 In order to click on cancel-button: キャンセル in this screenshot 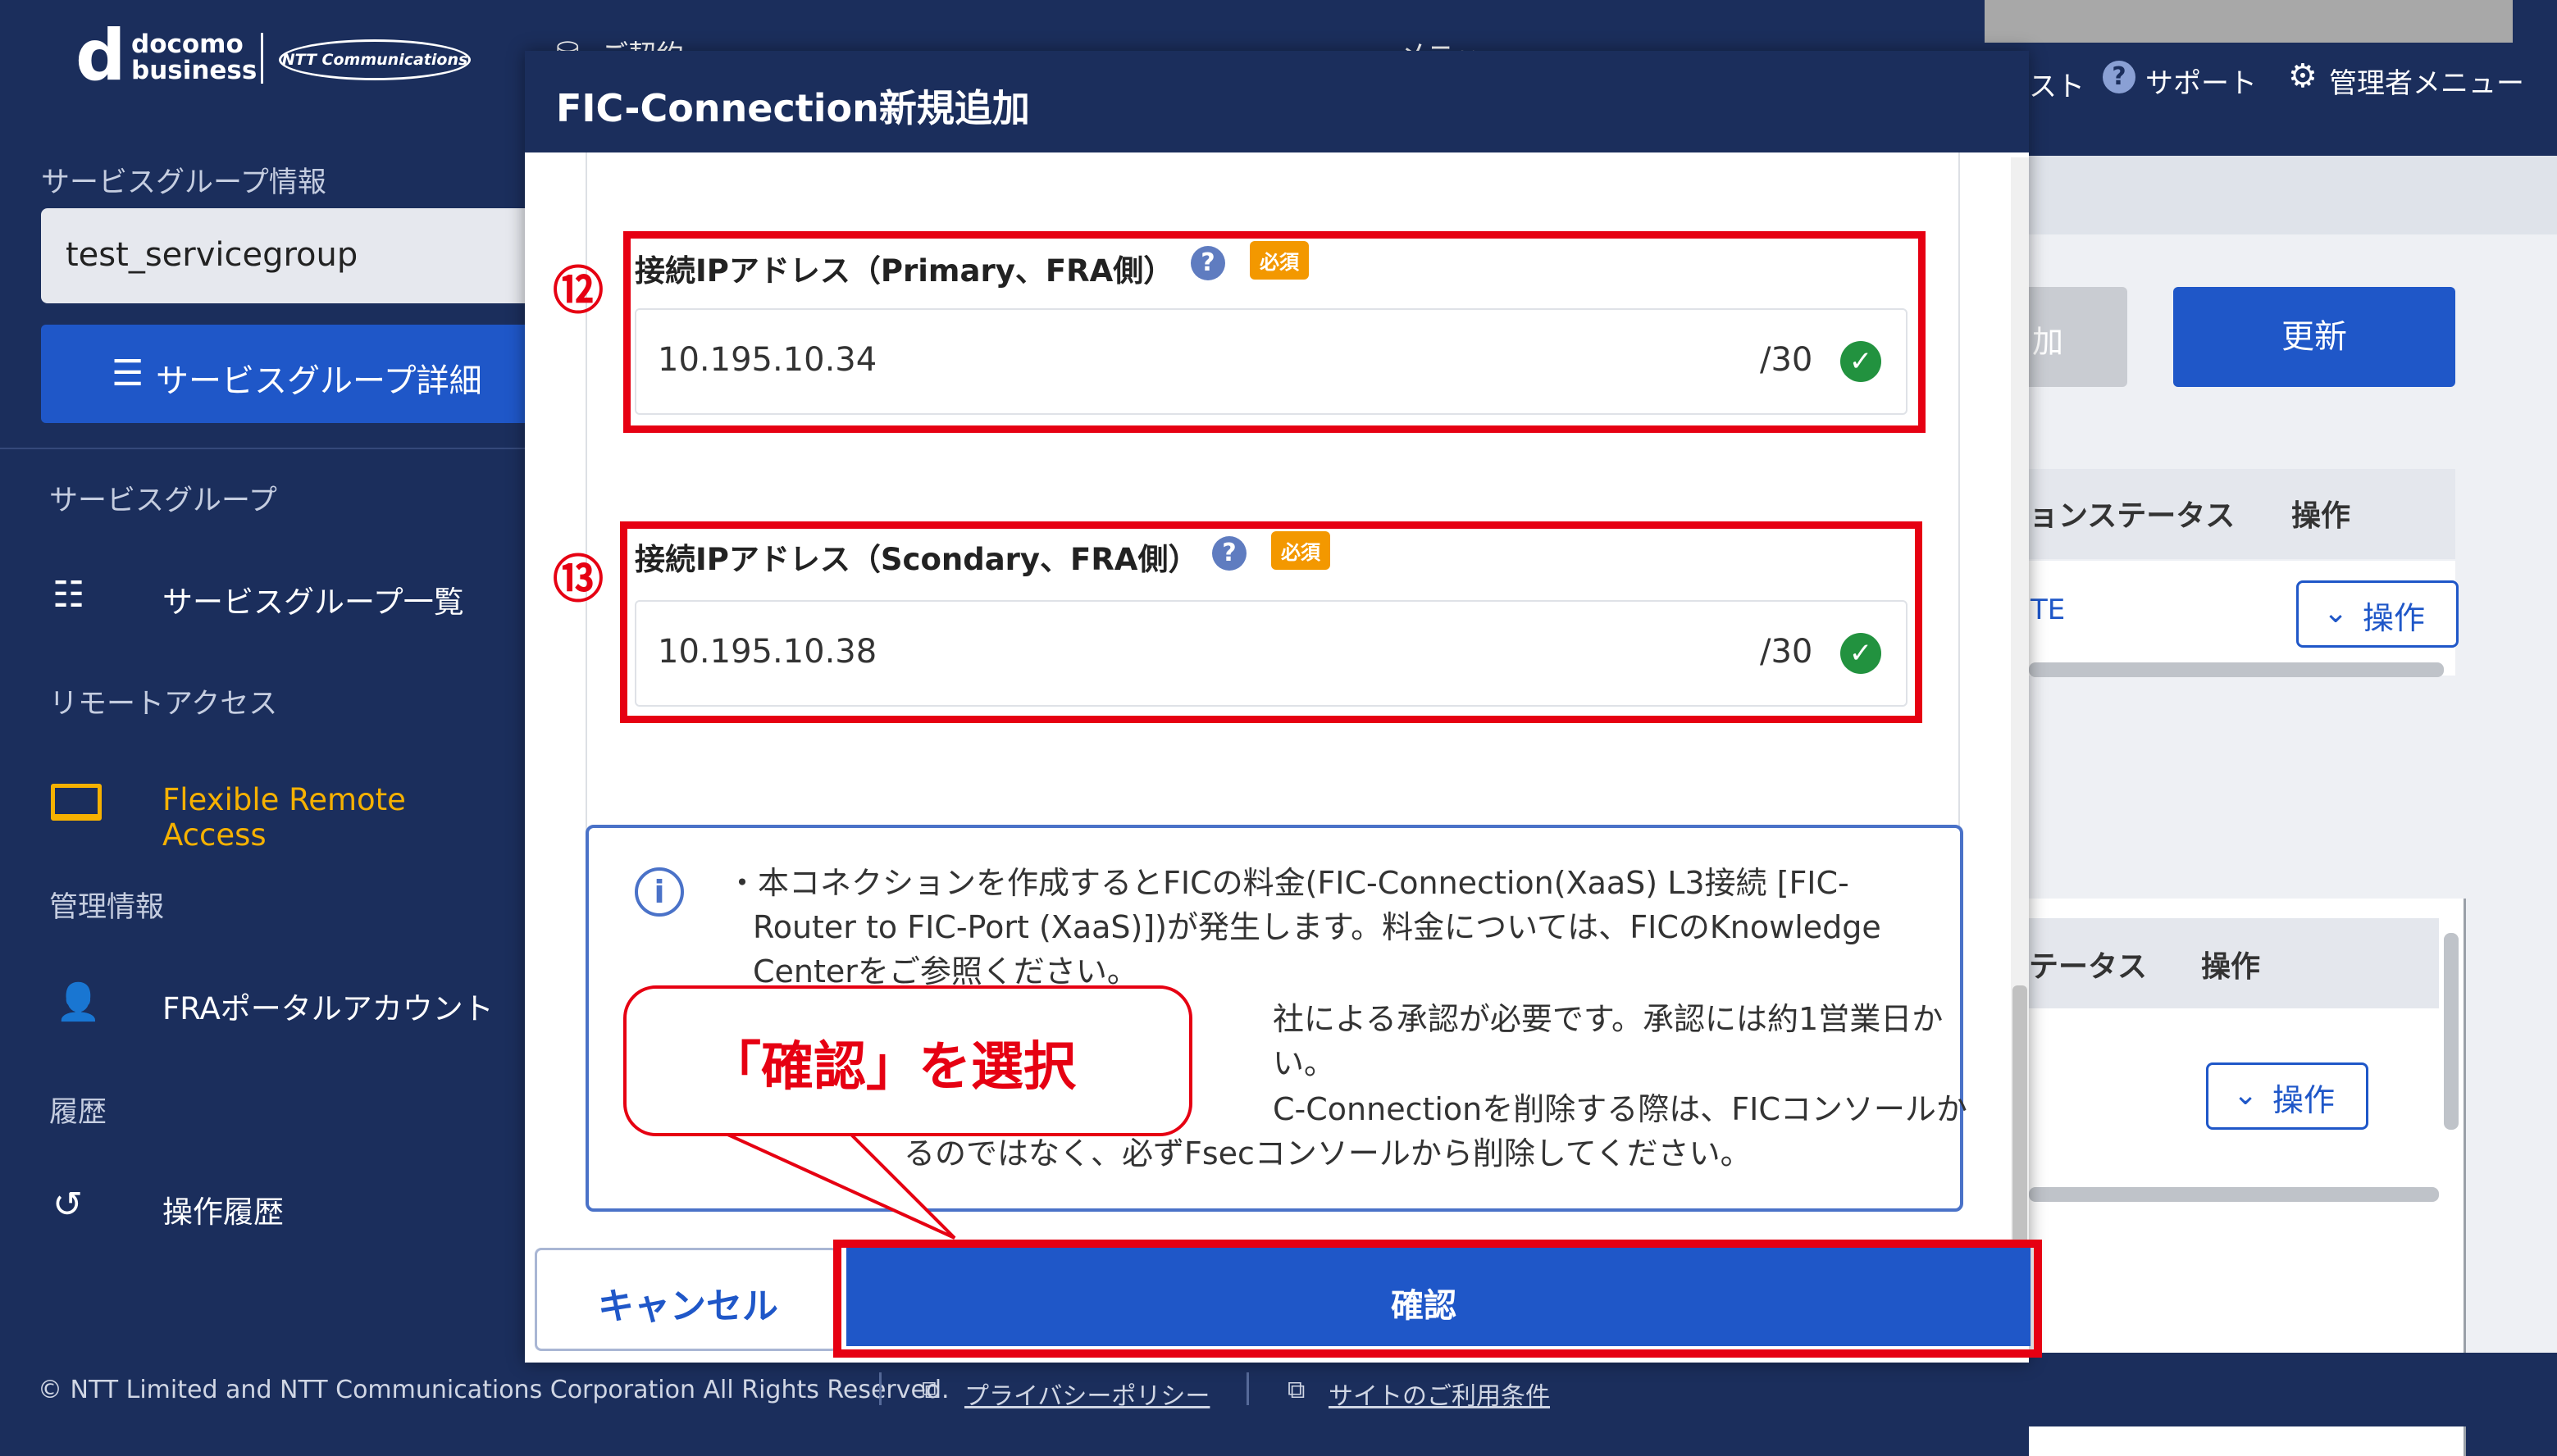, I will do `click(686, 1299)`.